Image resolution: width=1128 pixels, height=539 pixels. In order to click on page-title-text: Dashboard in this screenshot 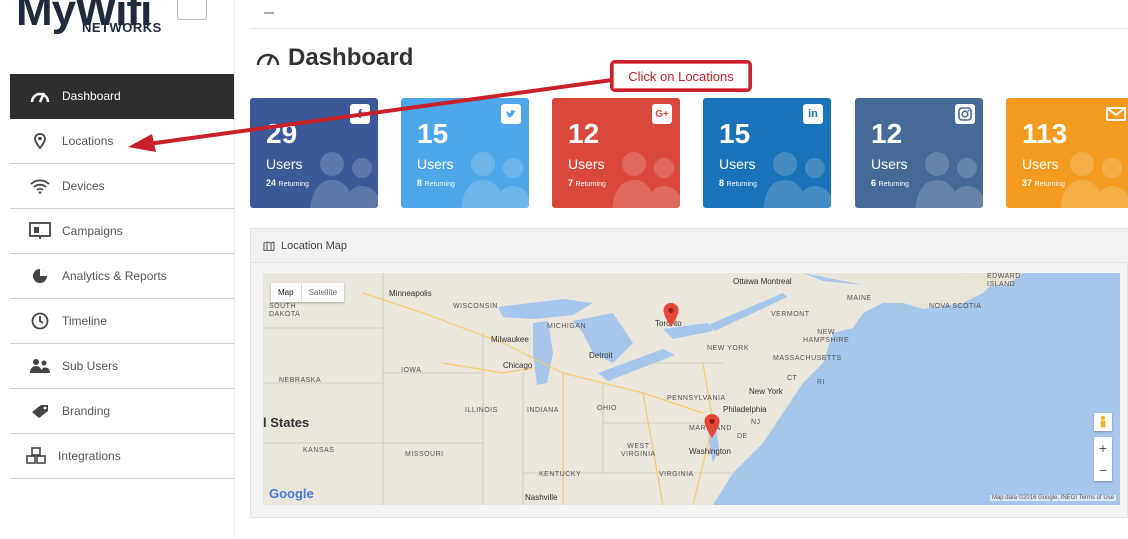, I will do `click(351, 57)`.